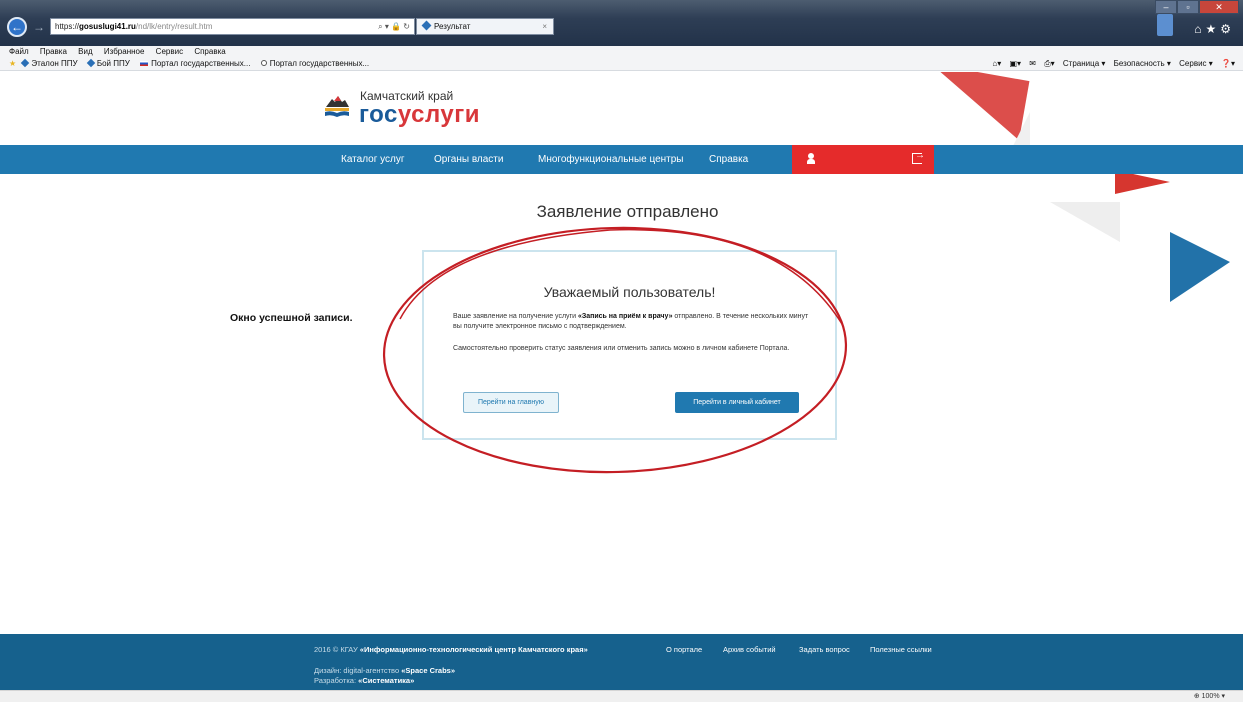 The width and height of the screenshot is (1243, 702). I want to click on toolbar-icons: ⌂★⚙, so click(1214, 29).